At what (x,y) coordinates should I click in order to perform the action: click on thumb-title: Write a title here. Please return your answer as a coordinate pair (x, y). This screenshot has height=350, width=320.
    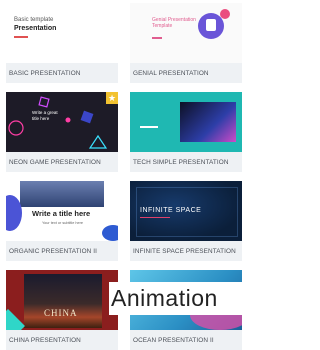
    Looking at the image, I should click on (61, 213).